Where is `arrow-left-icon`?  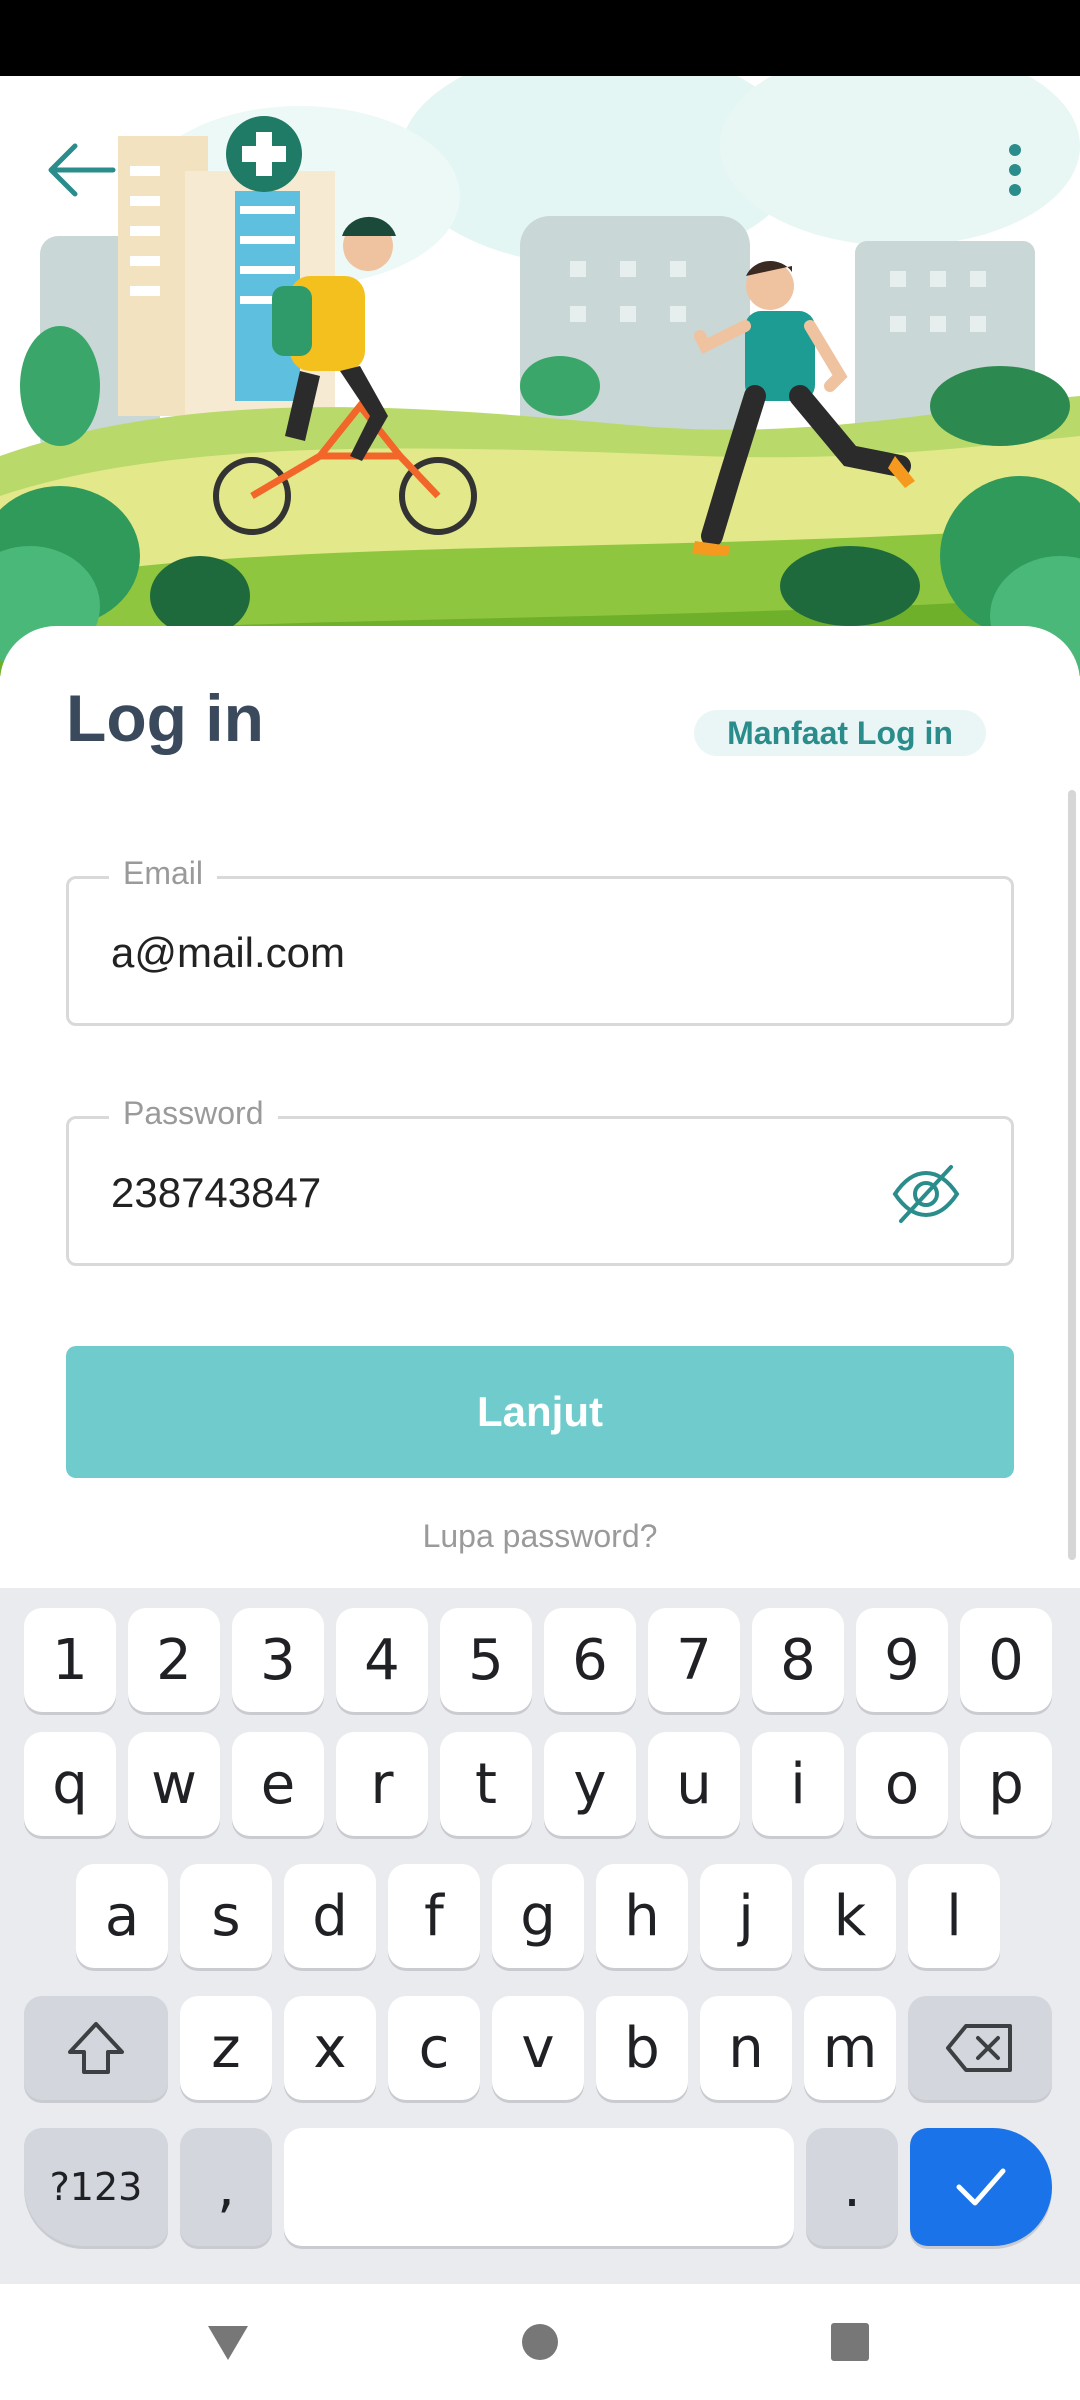 arrow-left-icon is located at coordinates (82, 170).